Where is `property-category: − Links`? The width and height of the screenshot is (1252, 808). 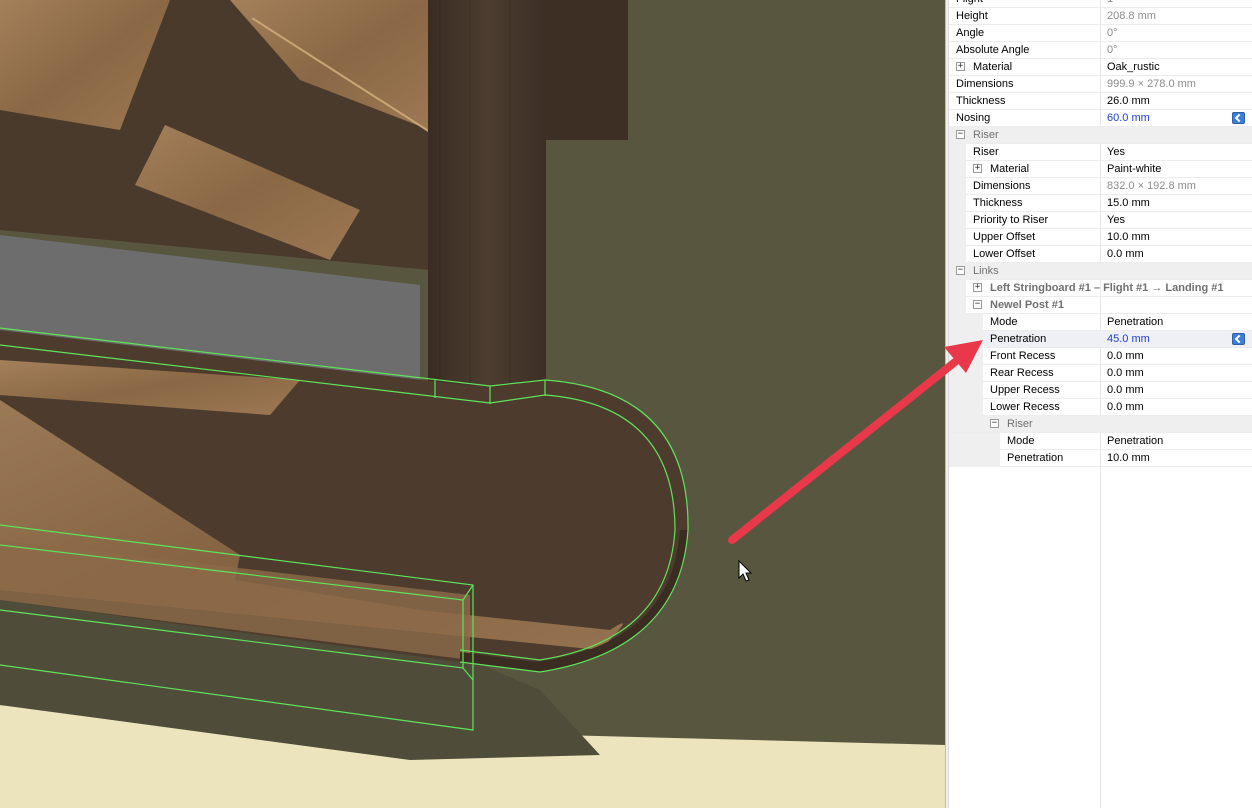 property-category: − Links is located at coordinates (1100, 271).